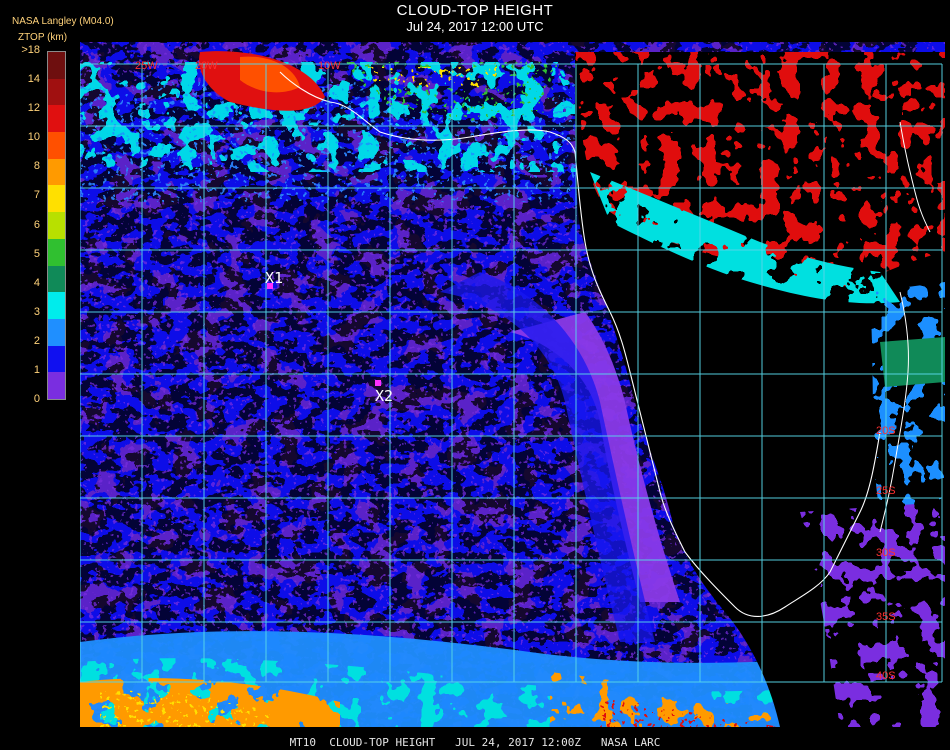 The image size is (950, 750). I want to click on image-title: CLOUD-TOP HEIGHT, so click(475, 10).